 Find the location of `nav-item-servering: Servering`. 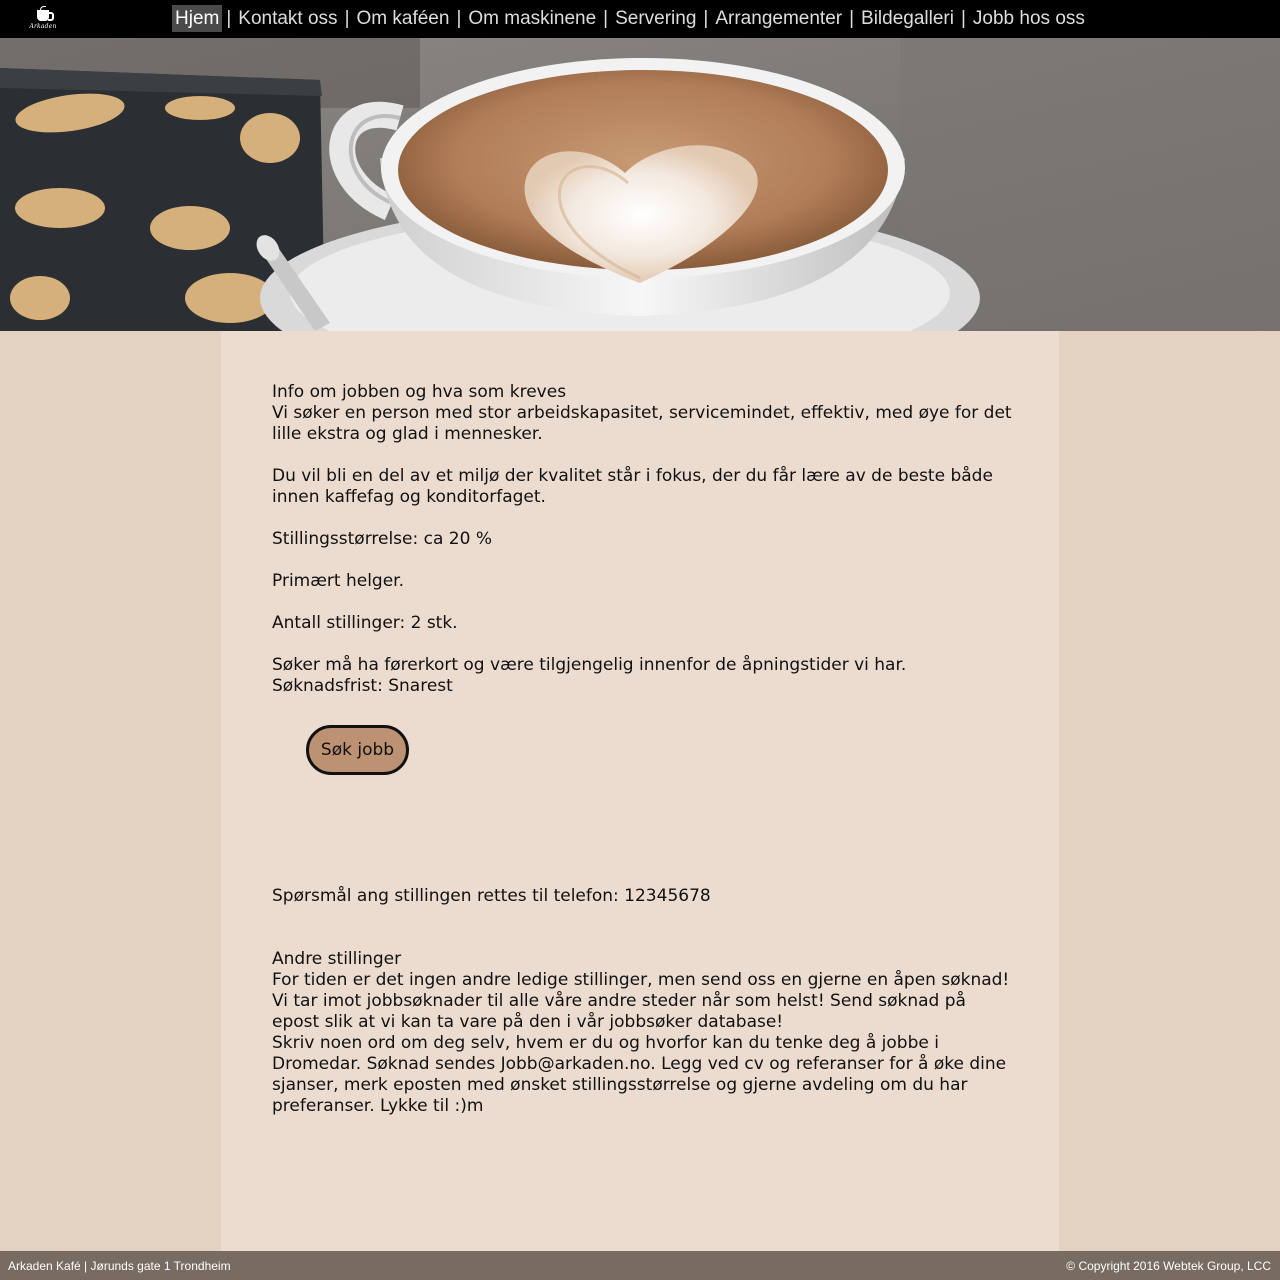

nav-item-servering: Servering is located at coordinates (655, 18).